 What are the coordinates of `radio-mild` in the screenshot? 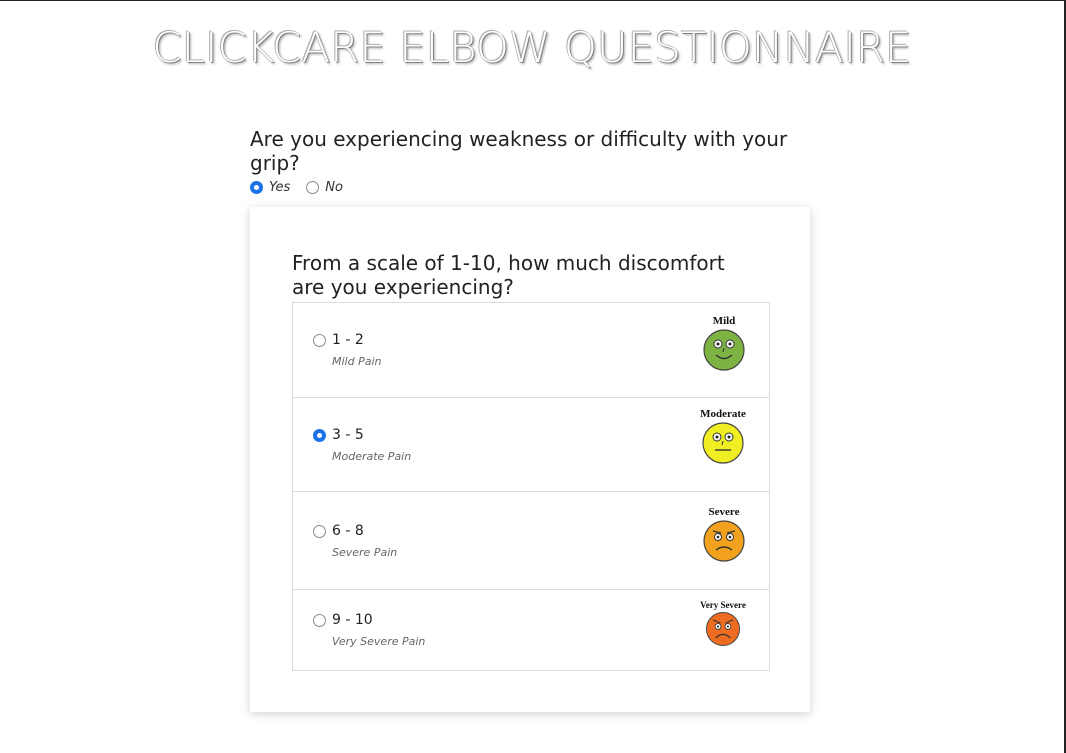 It's located at (319, 340).